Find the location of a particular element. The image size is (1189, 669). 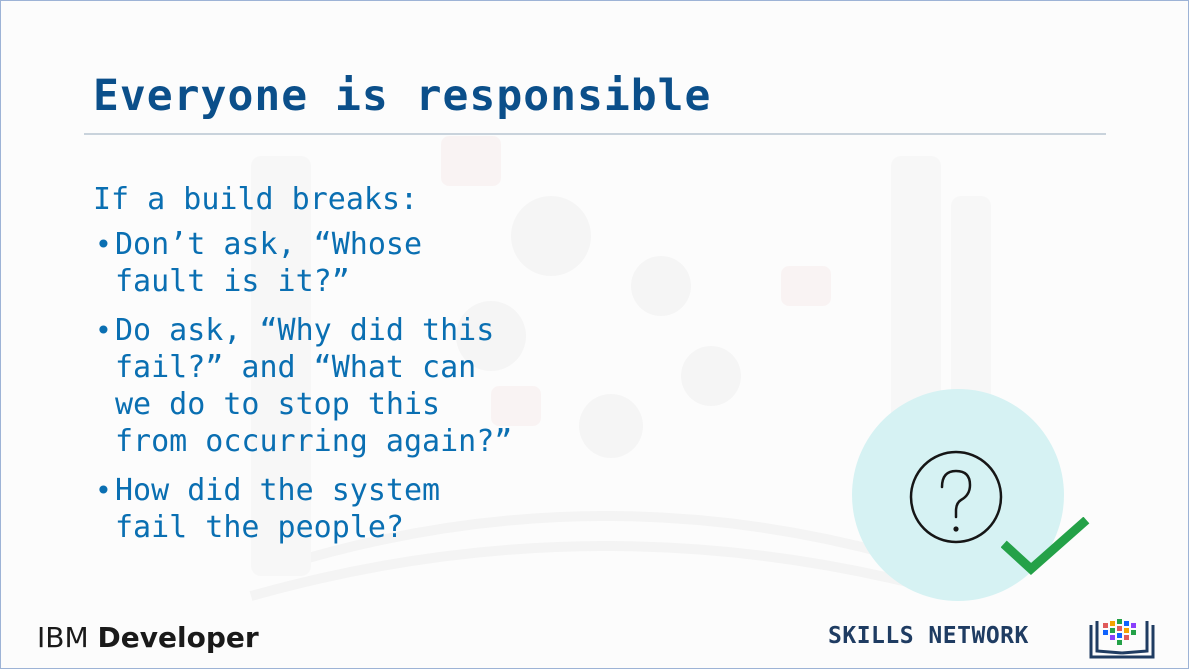

bullet-line: How did the system is located at coordinates (278, 490).